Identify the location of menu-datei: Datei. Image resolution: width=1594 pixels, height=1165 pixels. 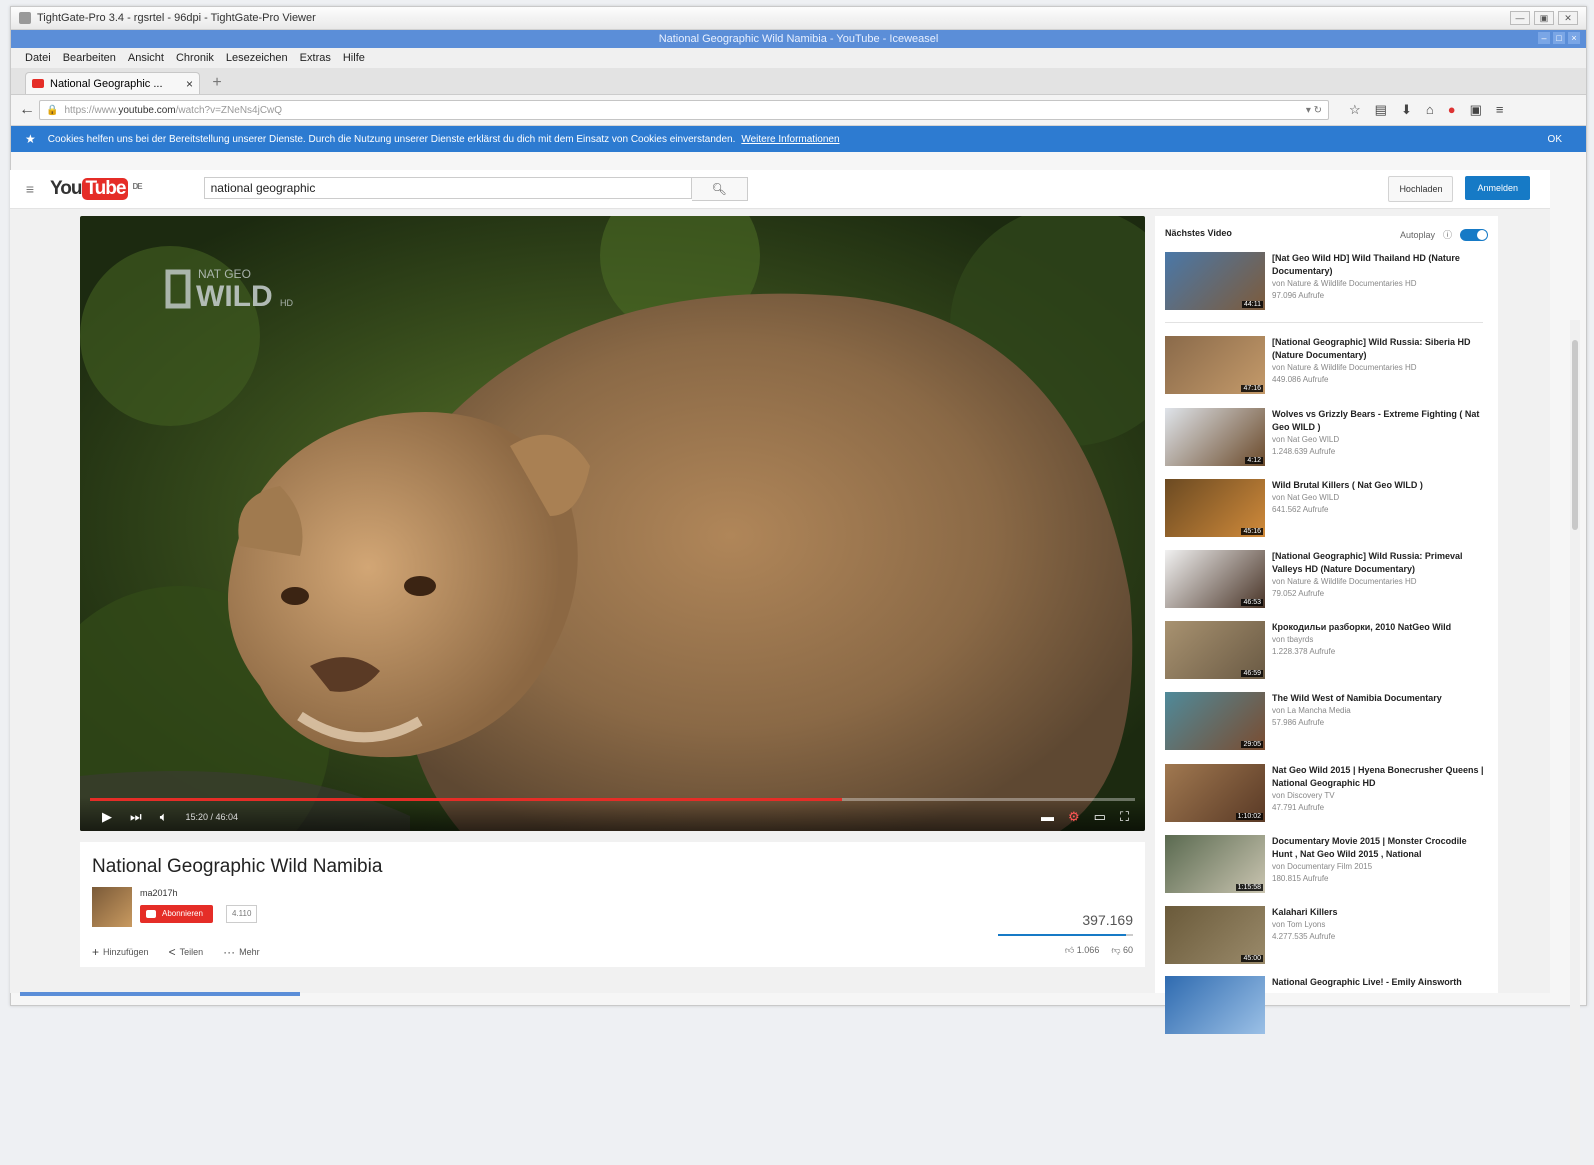
(38, 58).